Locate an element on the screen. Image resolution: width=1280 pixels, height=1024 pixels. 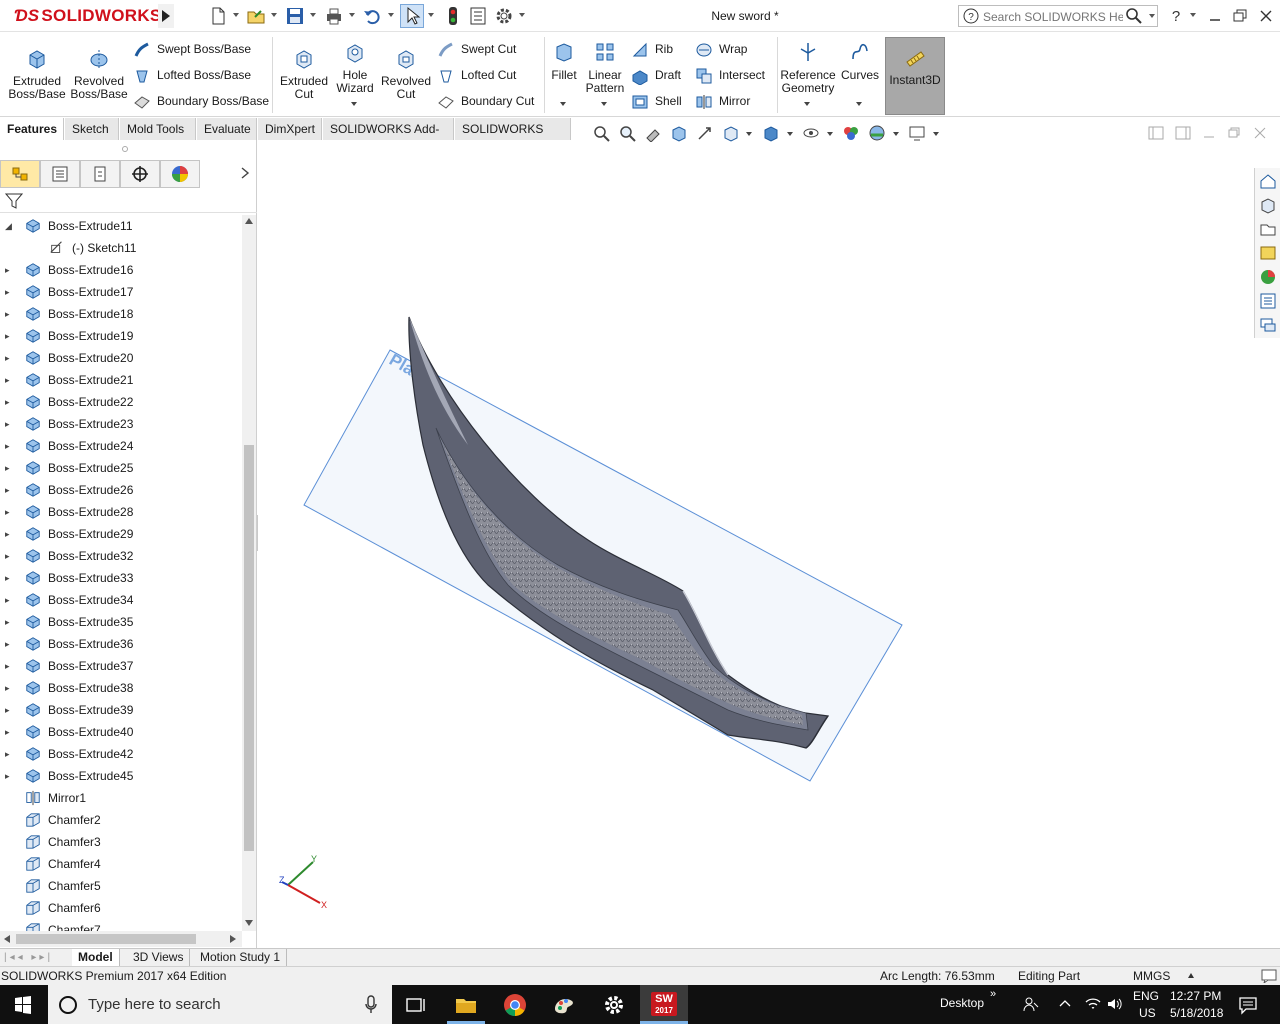
tree-item: ▸ Boss-Extrude21 is located at coordinates (121, 380).